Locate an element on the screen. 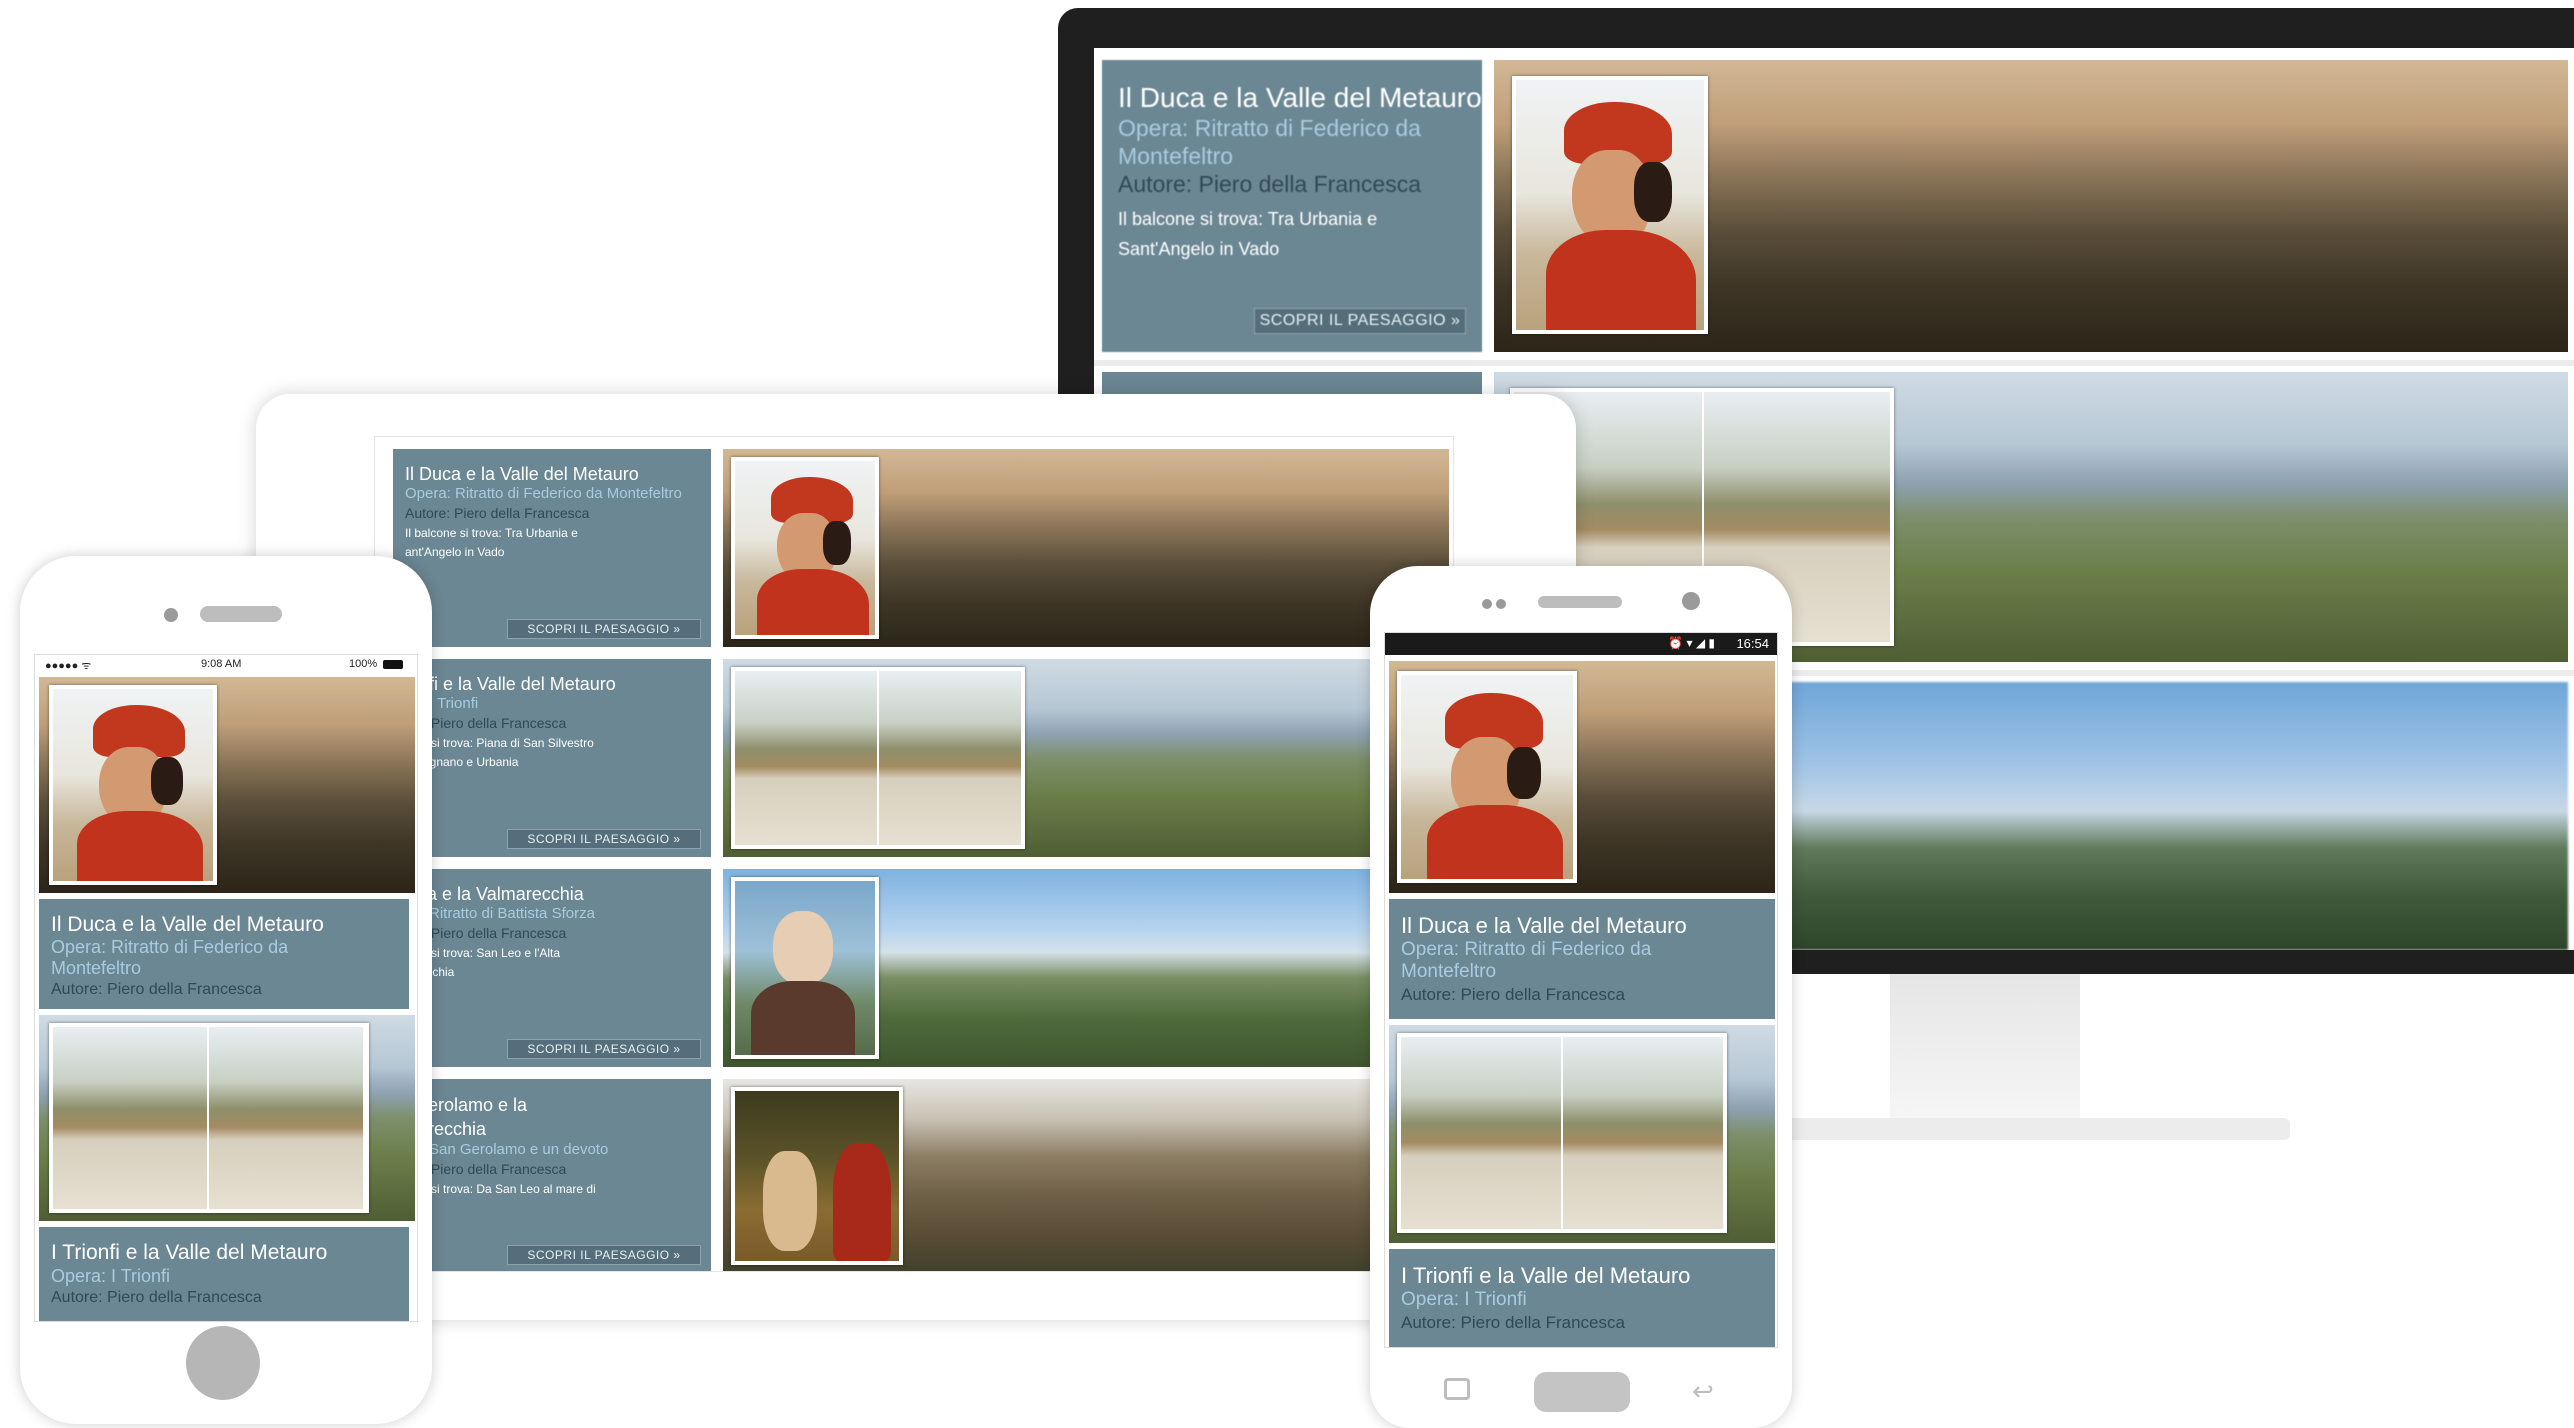 The height and width of the screenshot is (1428, 2574). tablet-card-3-landscape is located at coordinates (1086, 968).